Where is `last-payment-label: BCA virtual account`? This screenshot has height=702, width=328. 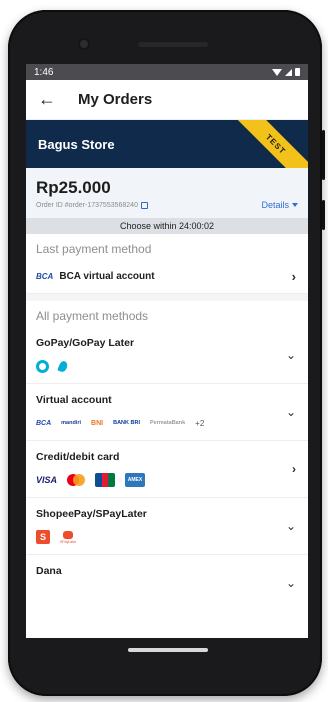 last-payment-label: BCA virtual account is located at coordinates (107, 276).